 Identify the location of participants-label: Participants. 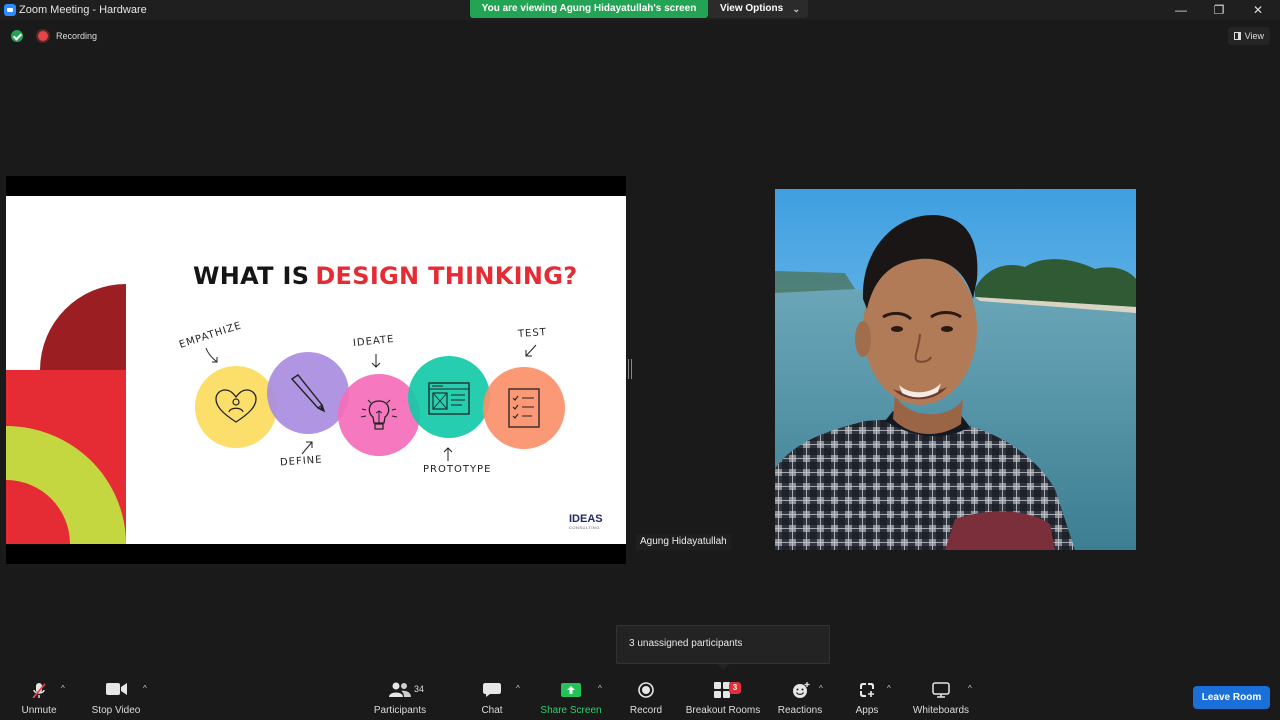
(400, 710).